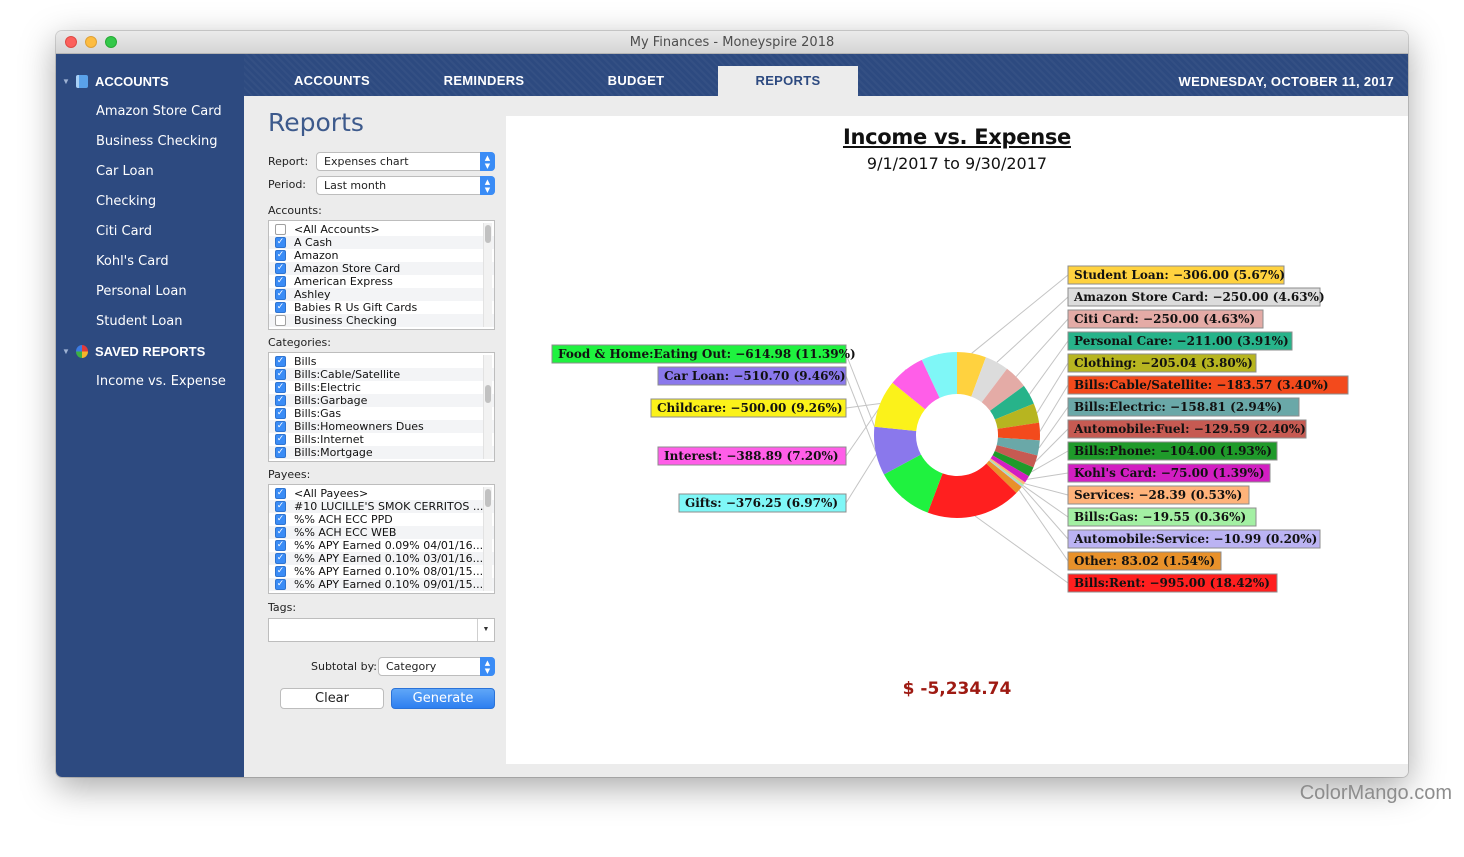 The width and height of the screenshot is (1464, 857). Describe the element at coordinates (381, 519) in the screenshot. I see `list-item: ✓ %% ACH ECC PPD` at that location.